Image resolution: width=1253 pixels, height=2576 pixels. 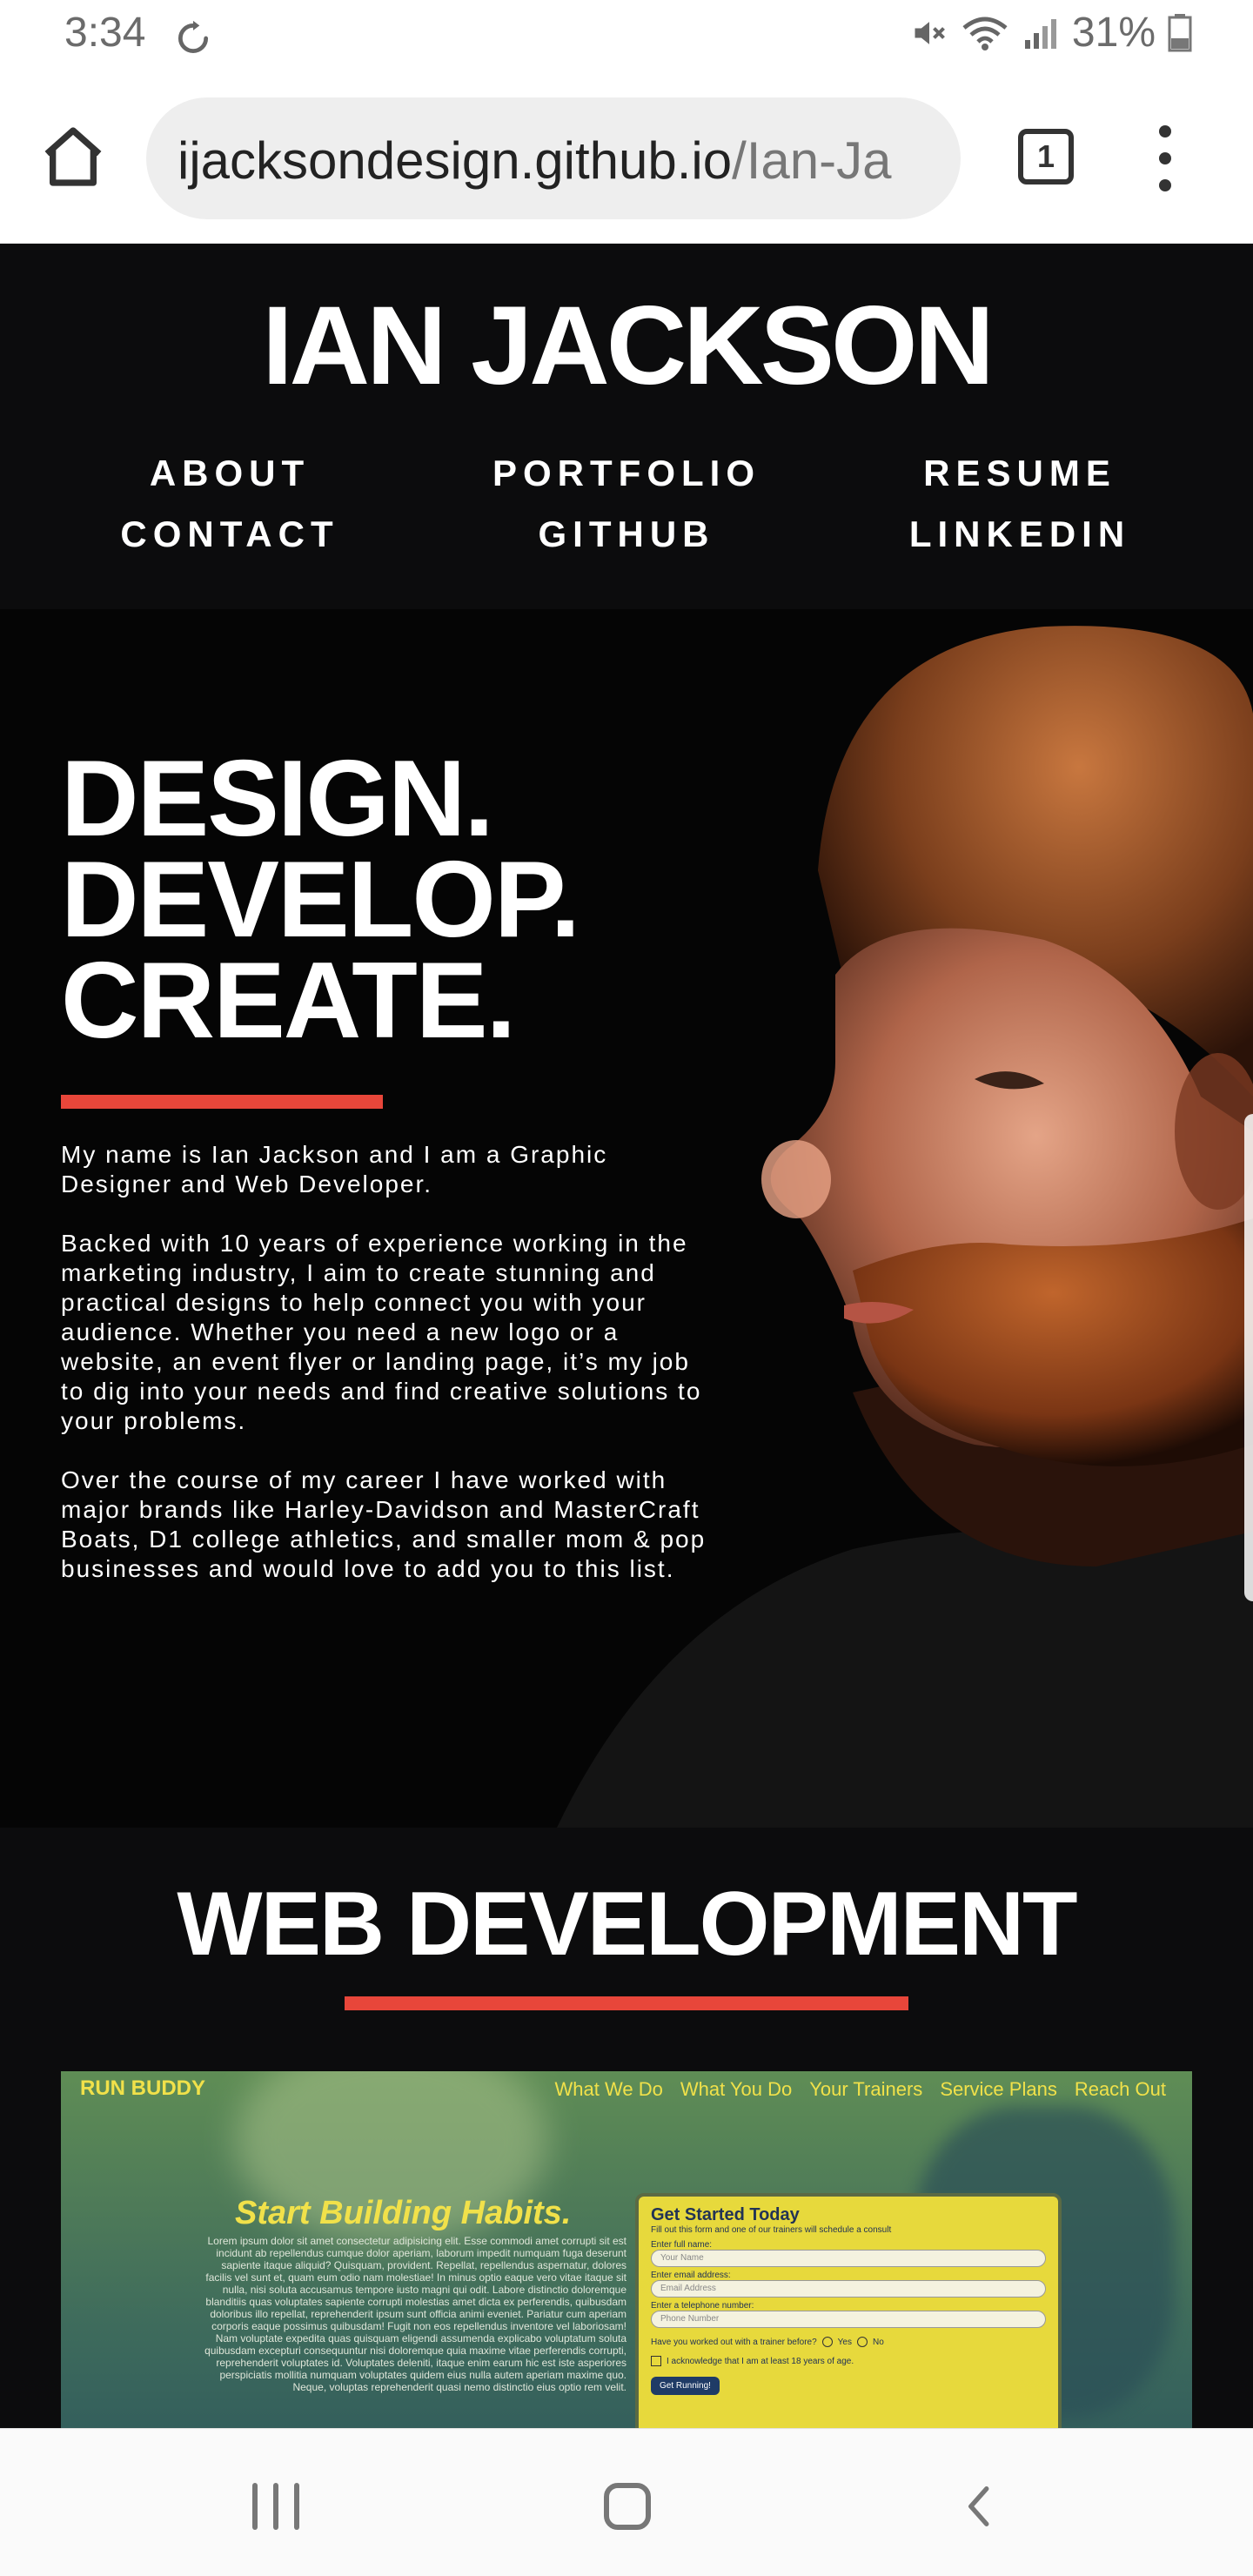 I want to click on age-checkbox, so click(x=656, y=2361).